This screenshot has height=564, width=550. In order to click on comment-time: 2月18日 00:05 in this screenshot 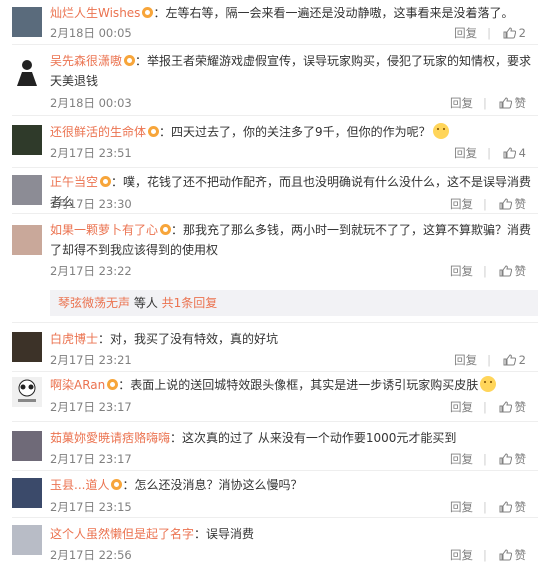, I will do `click(91, 33)`.